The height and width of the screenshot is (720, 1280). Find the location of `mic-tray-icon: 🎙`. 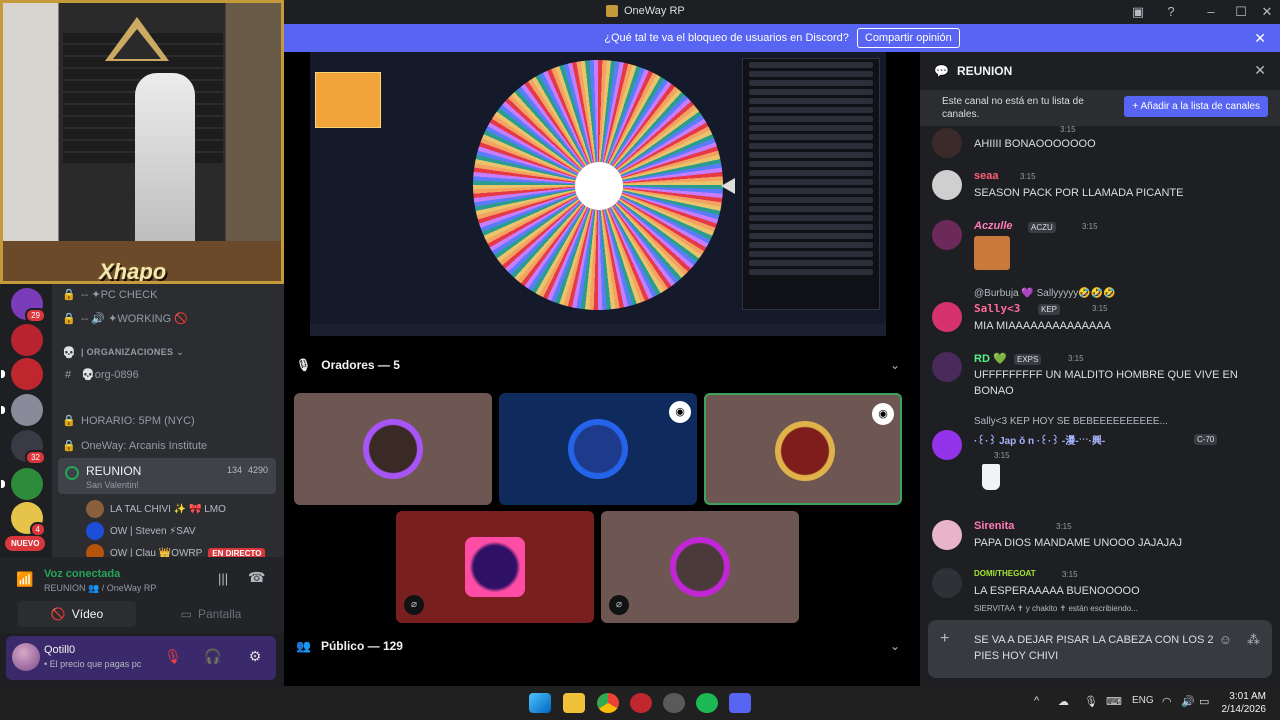

mic-tray-icon: 🎙 is located at coordinates (1091, 701).